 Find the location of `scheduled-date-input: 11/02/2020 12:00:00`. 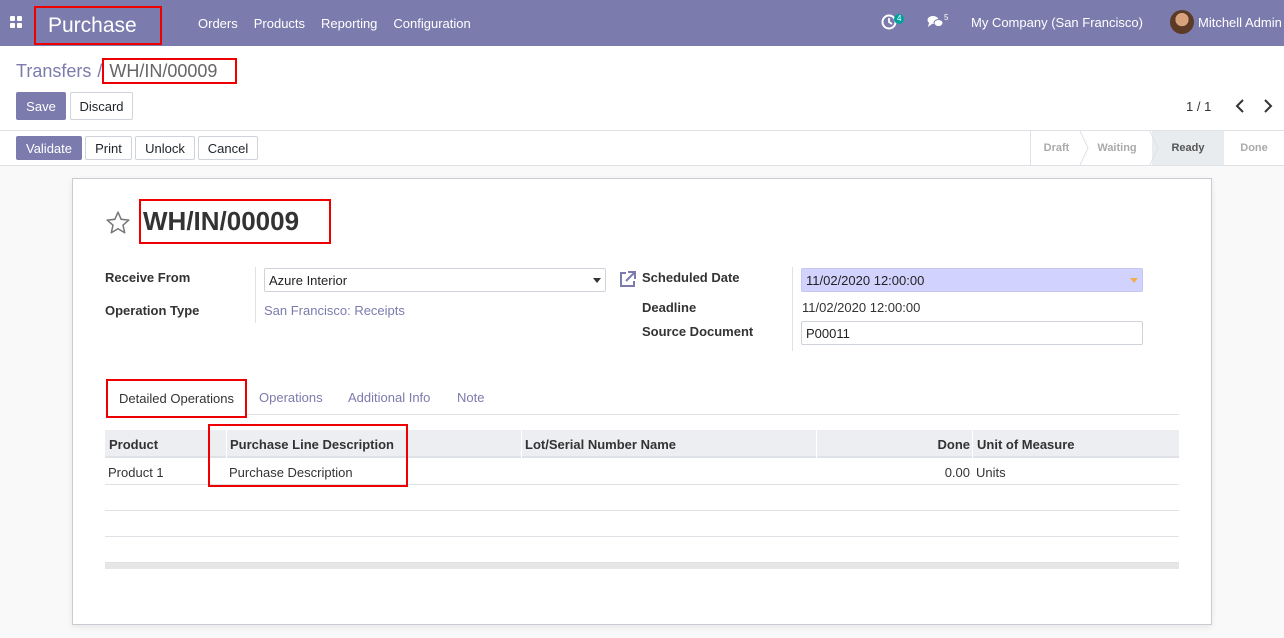

scheduled-date-input: 11/02/2020 12:00:00 is located at coordinates (972, 280).